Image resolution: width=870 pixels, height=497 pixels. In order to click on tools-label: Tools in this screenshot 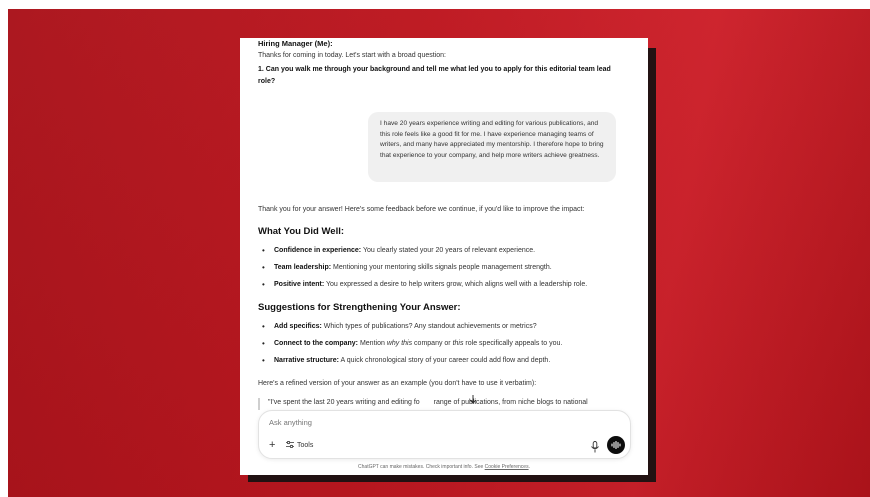, I will do `click(305, 445)`.